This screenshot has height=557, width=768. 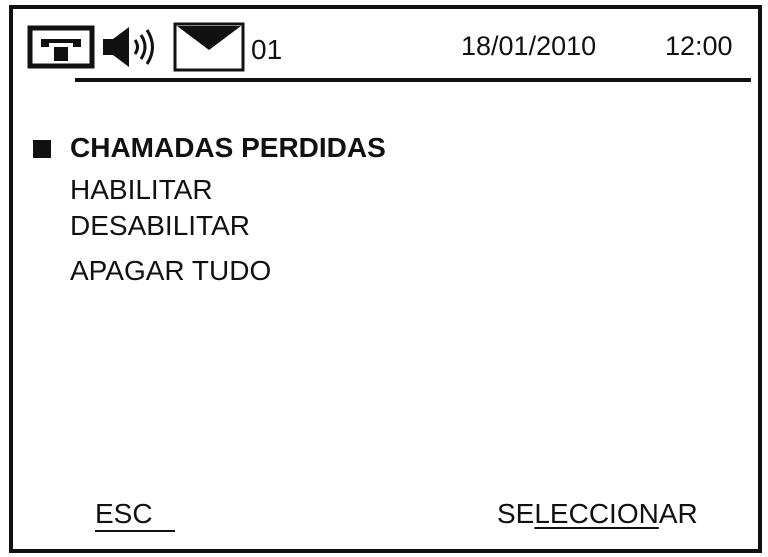 What do you see at coordinates (529, 46) in the screenshot?
I see `date-display: 18/01/2010` at bounding box center [529, 46].